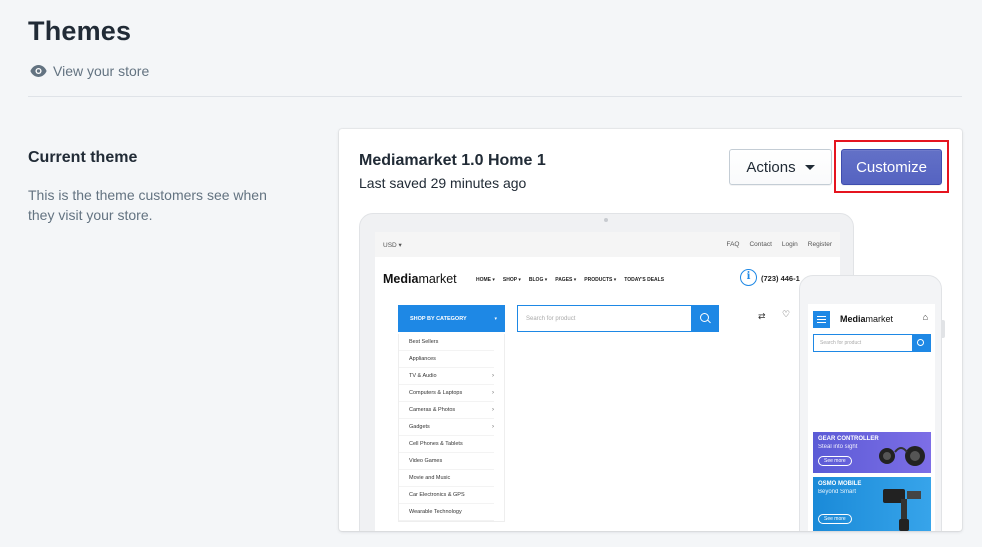 This screenshot has height=547, width=982. What do you see at coordinates (780, 278) in the screenshot?
I see `phone-number: (723) 446-1` at bounding box center [780, 278].